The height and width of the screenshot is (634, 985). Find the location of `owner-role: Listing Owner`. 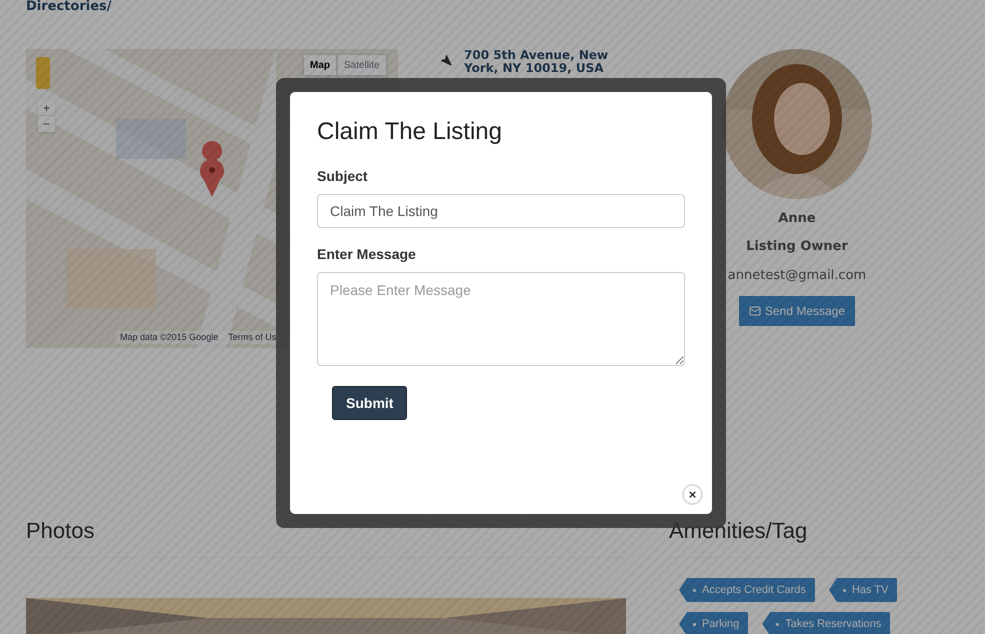

owner-role: Listing Owner is located at coordinates (797, 247).